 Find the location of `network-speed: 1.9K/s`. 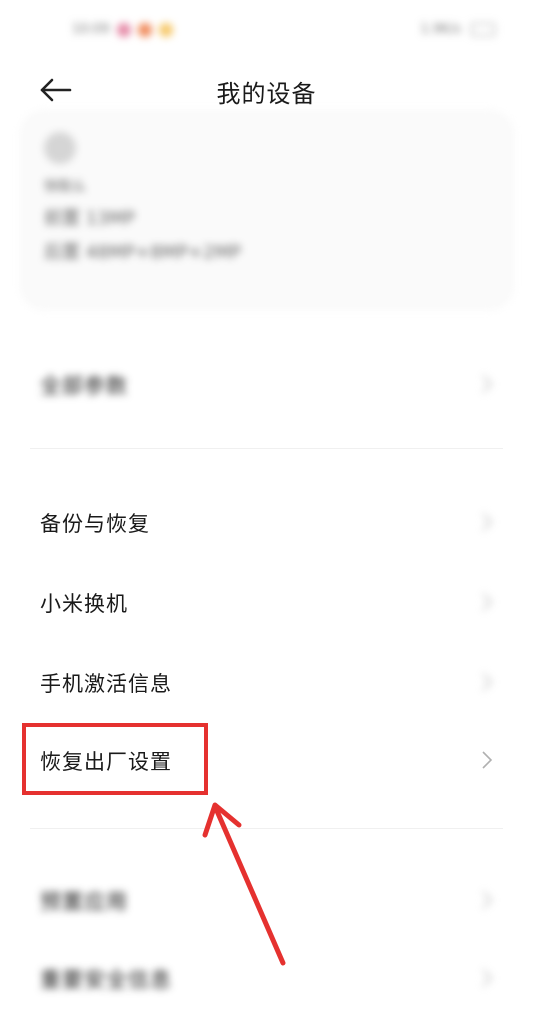

network-speed: 1.9K/s is located at coordinates (440, 29).